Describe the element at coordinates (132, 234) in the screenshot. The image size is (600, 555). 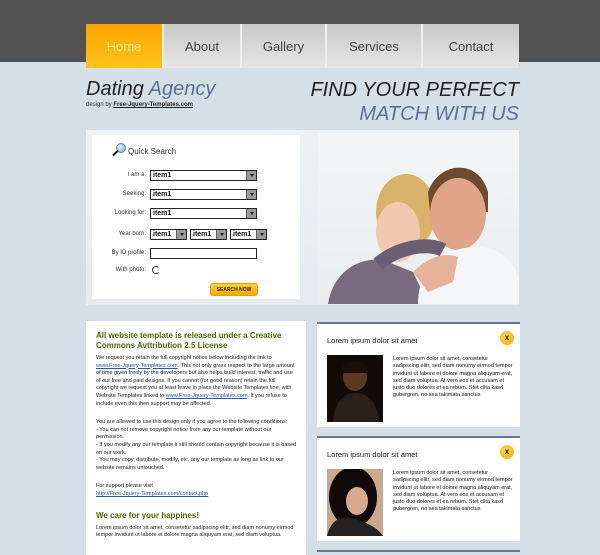
I see `year-born-label: Year born:` at that location.